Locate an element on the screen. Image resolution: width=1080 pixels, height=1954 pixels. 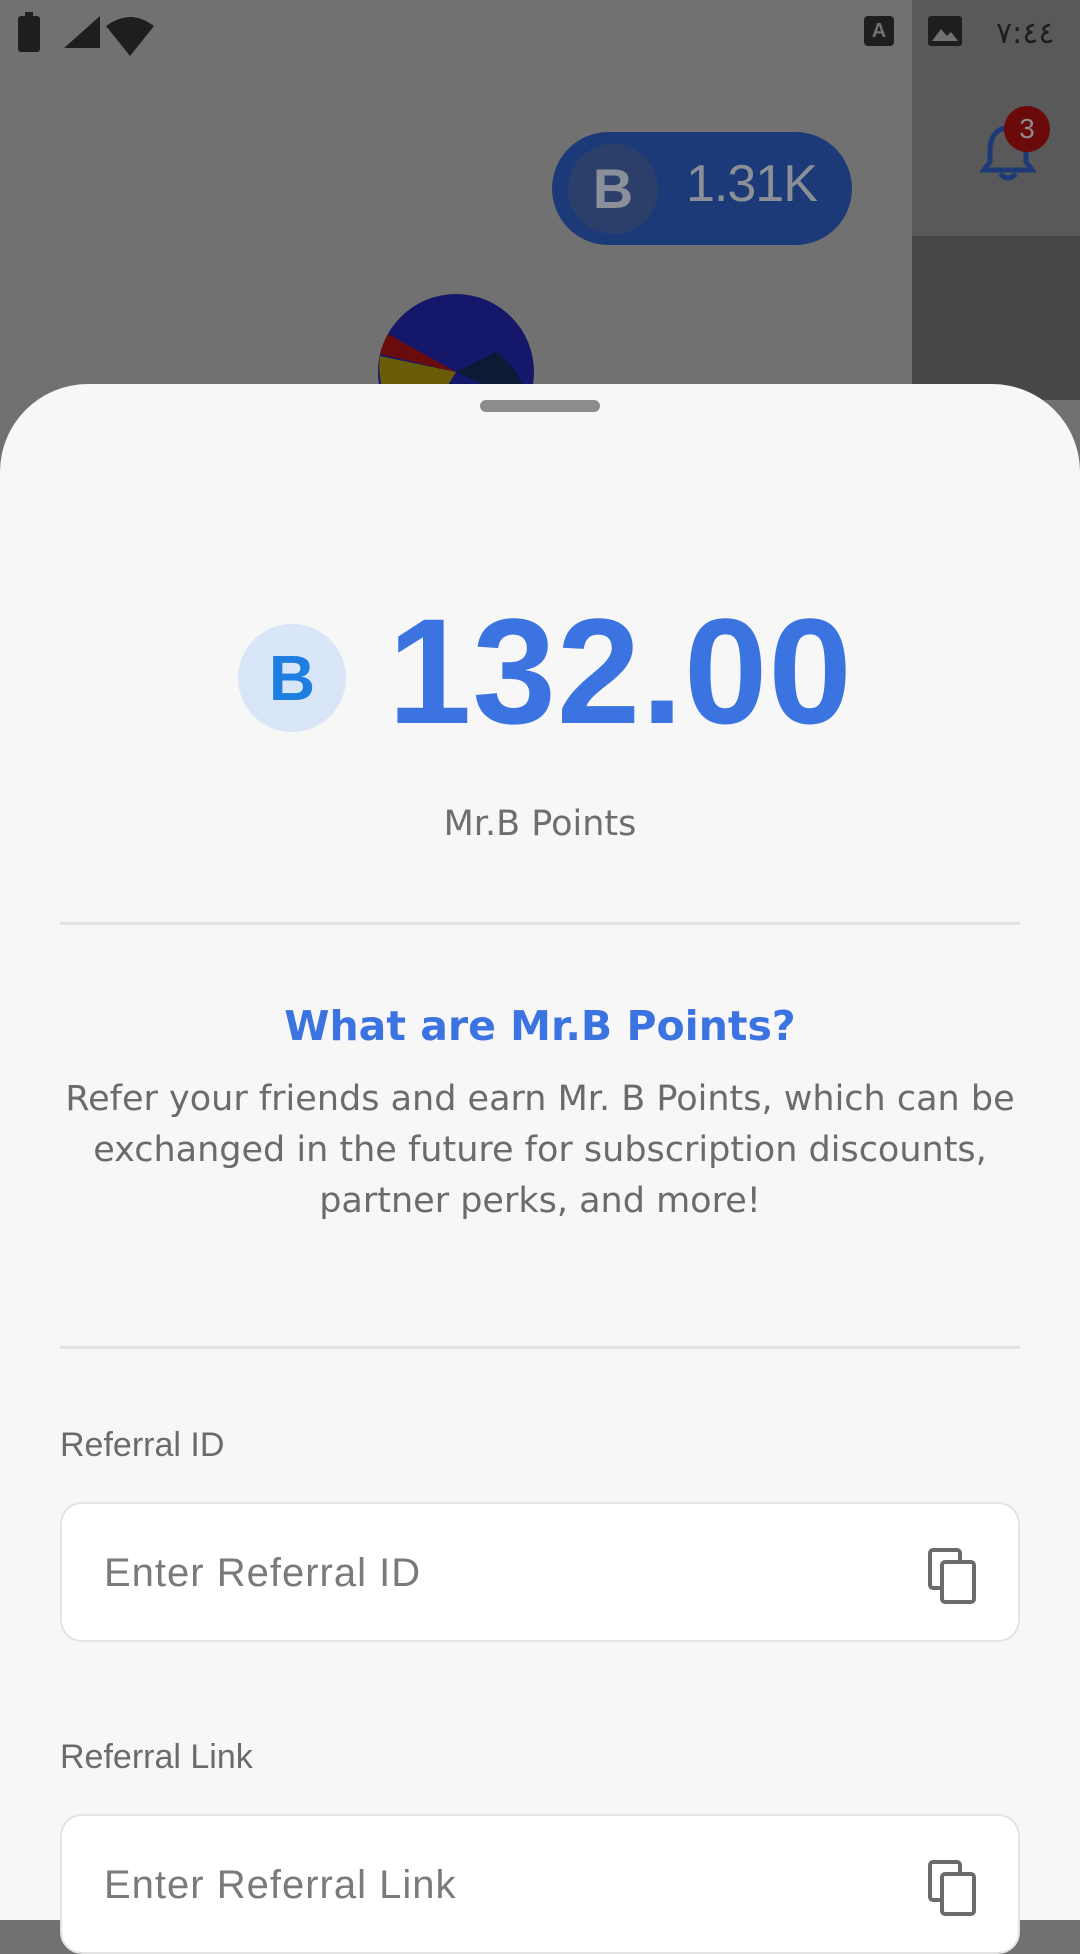
sheet-drag-handle is located at coordinates (540, 406).